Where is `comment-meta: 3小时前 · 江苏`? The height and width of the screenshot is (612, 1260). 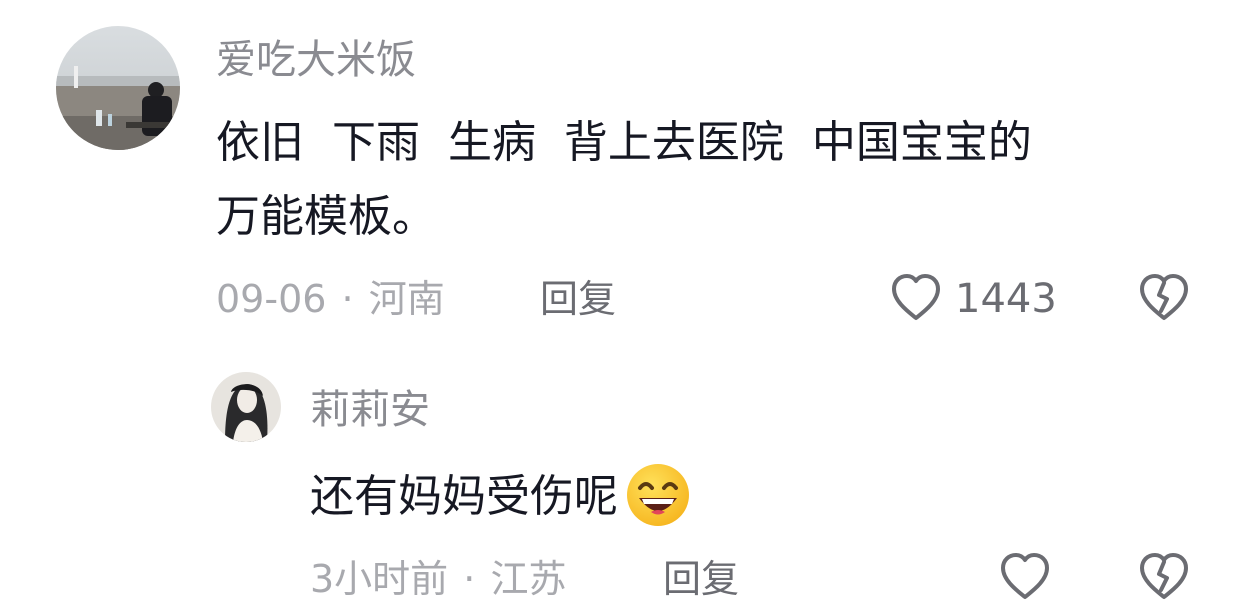 comment-meta: 3小时前 · 江苏 is located at coordinates (438, 579).